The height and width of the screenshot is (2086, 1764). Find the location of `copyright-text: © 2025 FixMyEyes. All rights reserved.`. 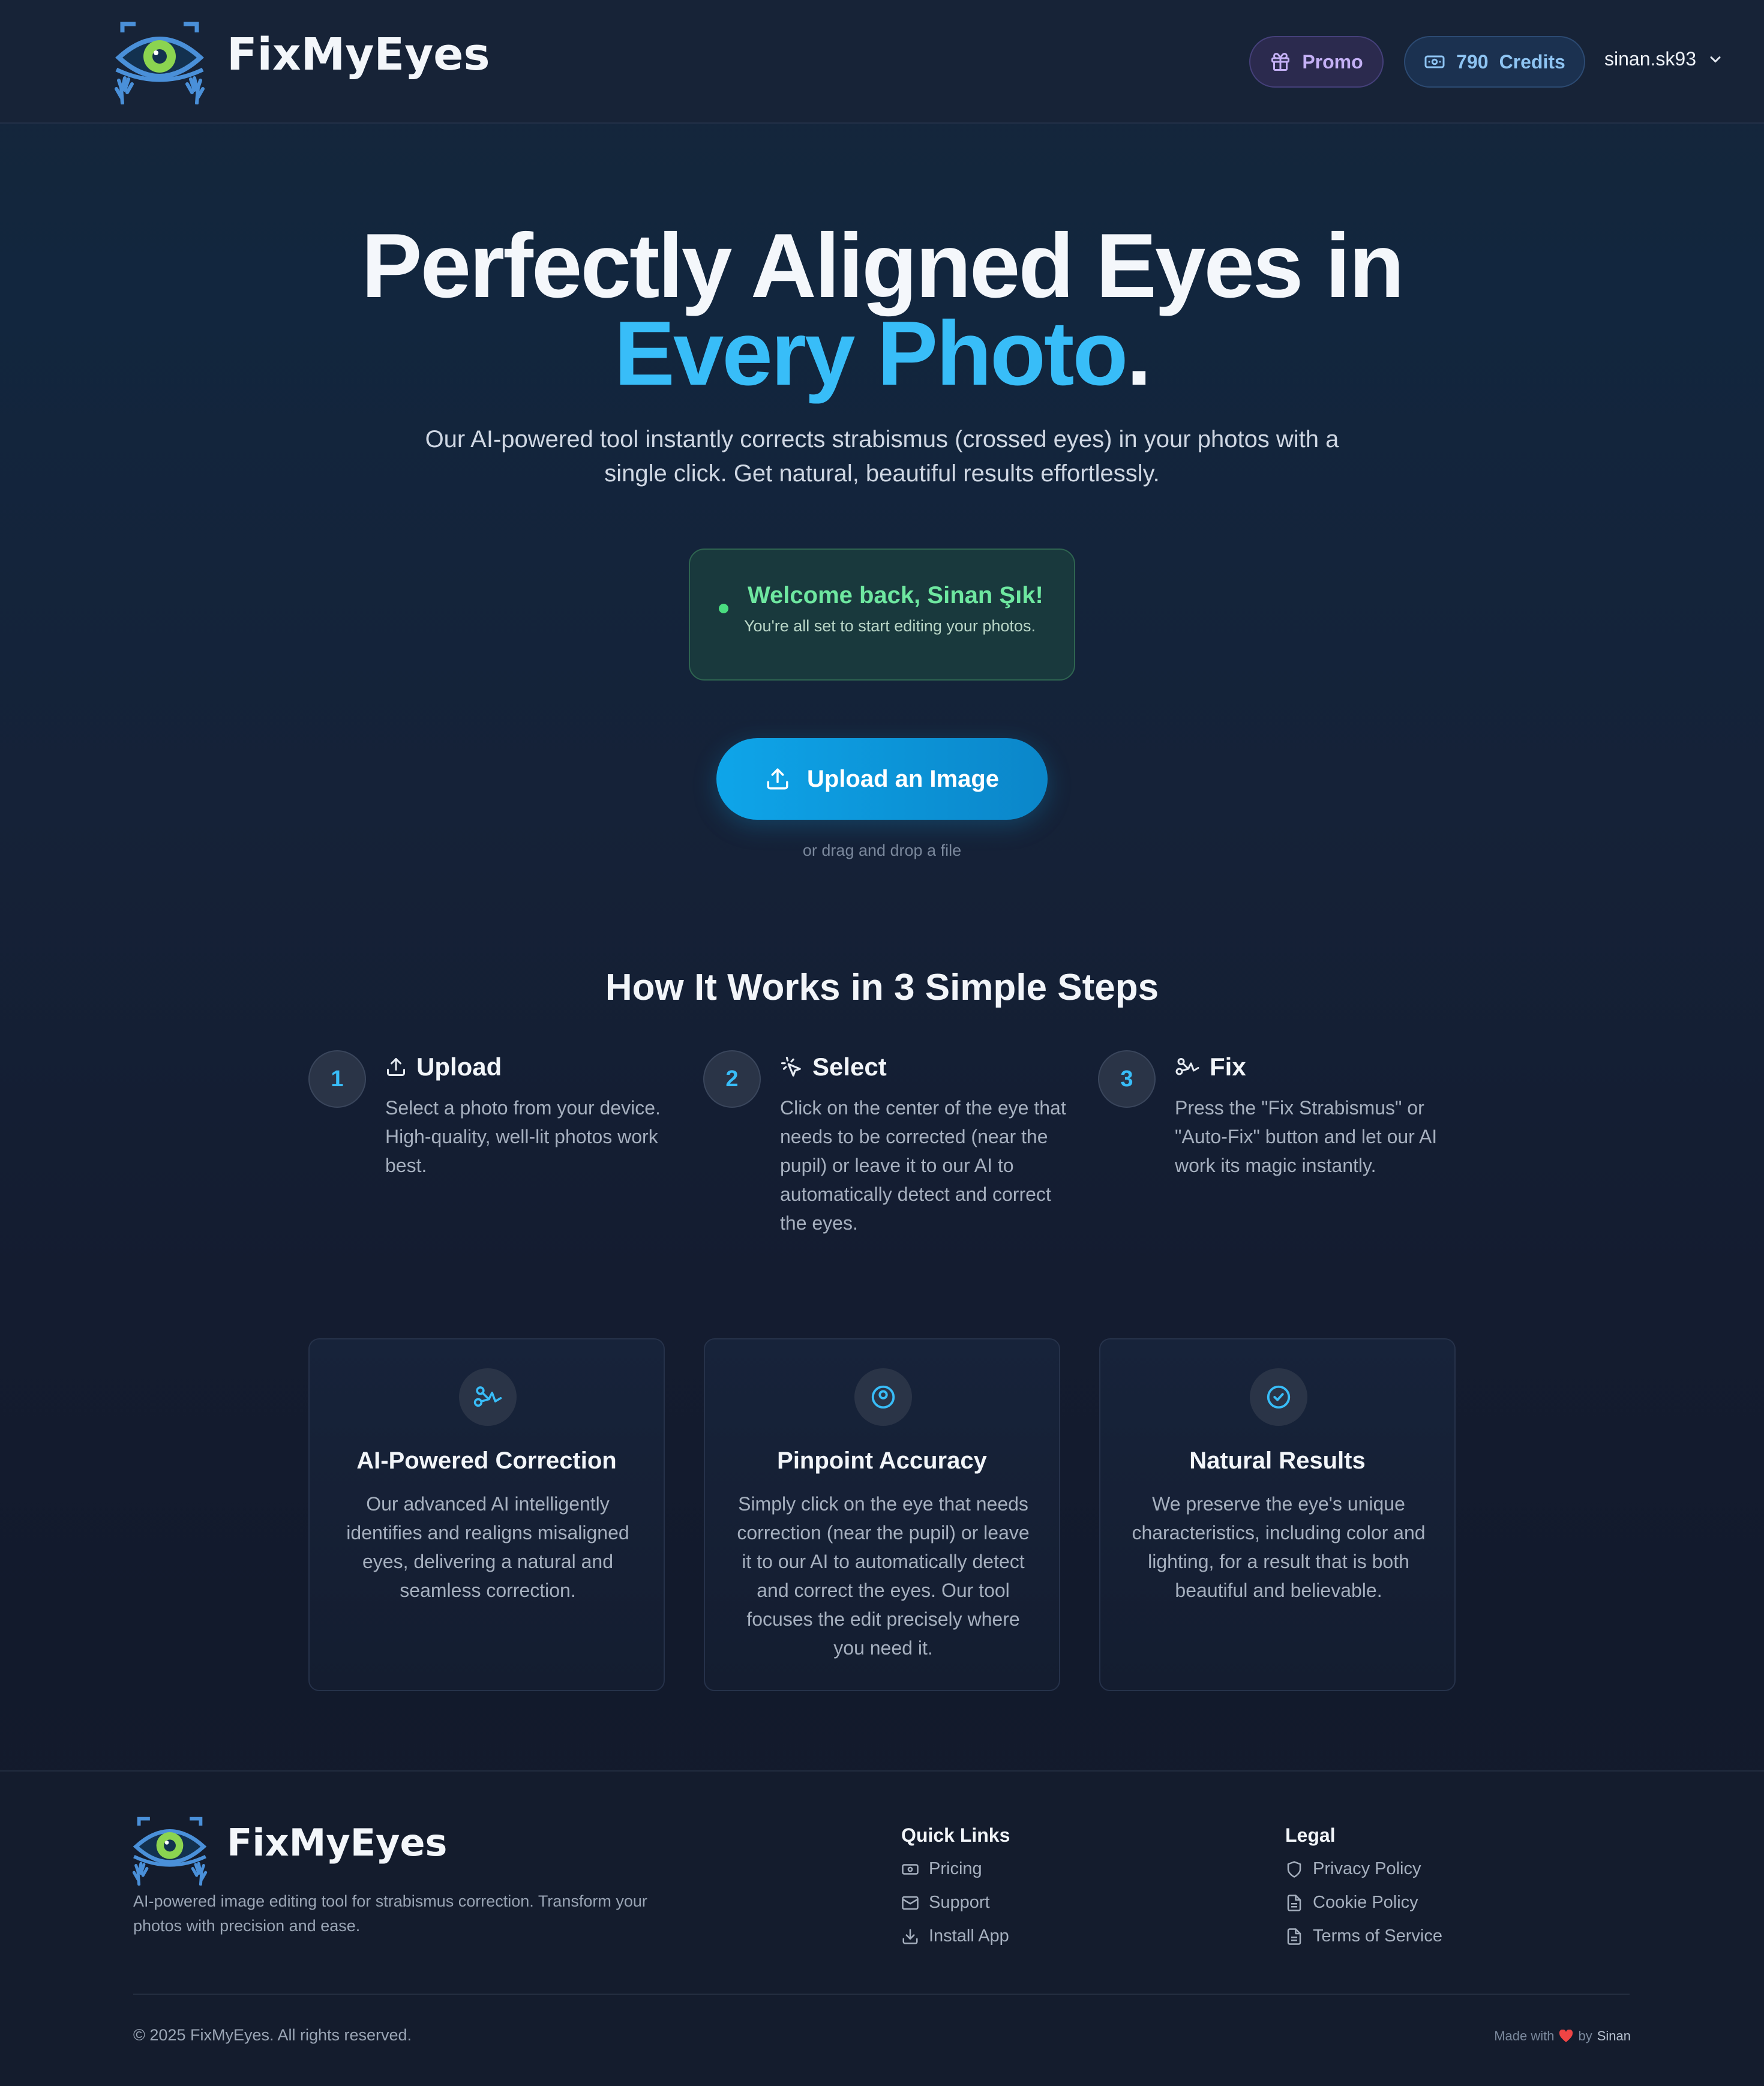

copyright-text: © 2025 FixMyEyes. All rights reserved. is located at coordinates (272, 2035).